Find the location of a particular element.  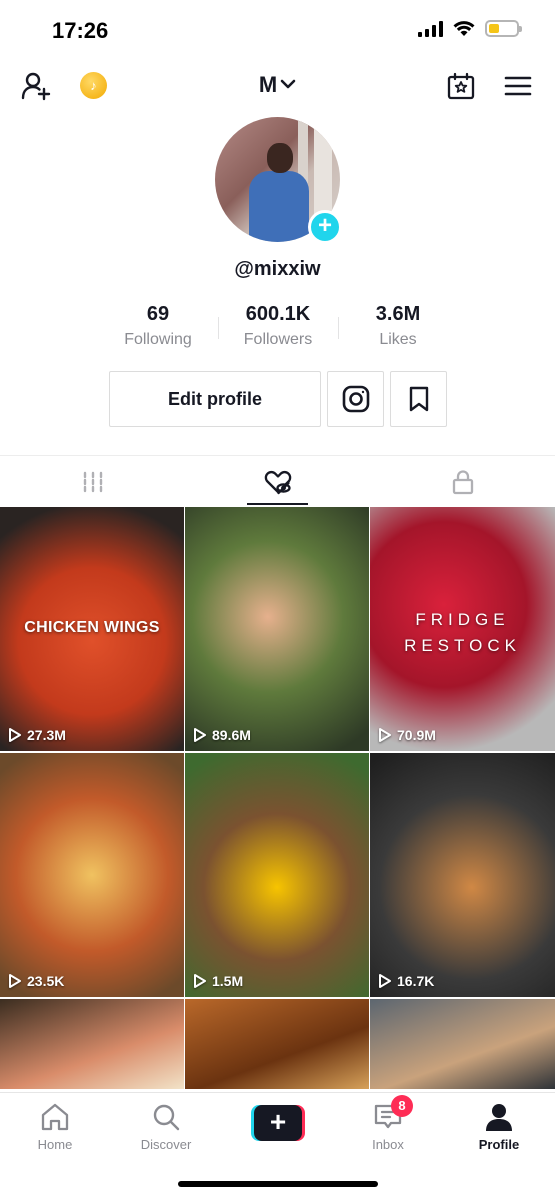

stat-label: Likes is located at coordinates (398, 339).